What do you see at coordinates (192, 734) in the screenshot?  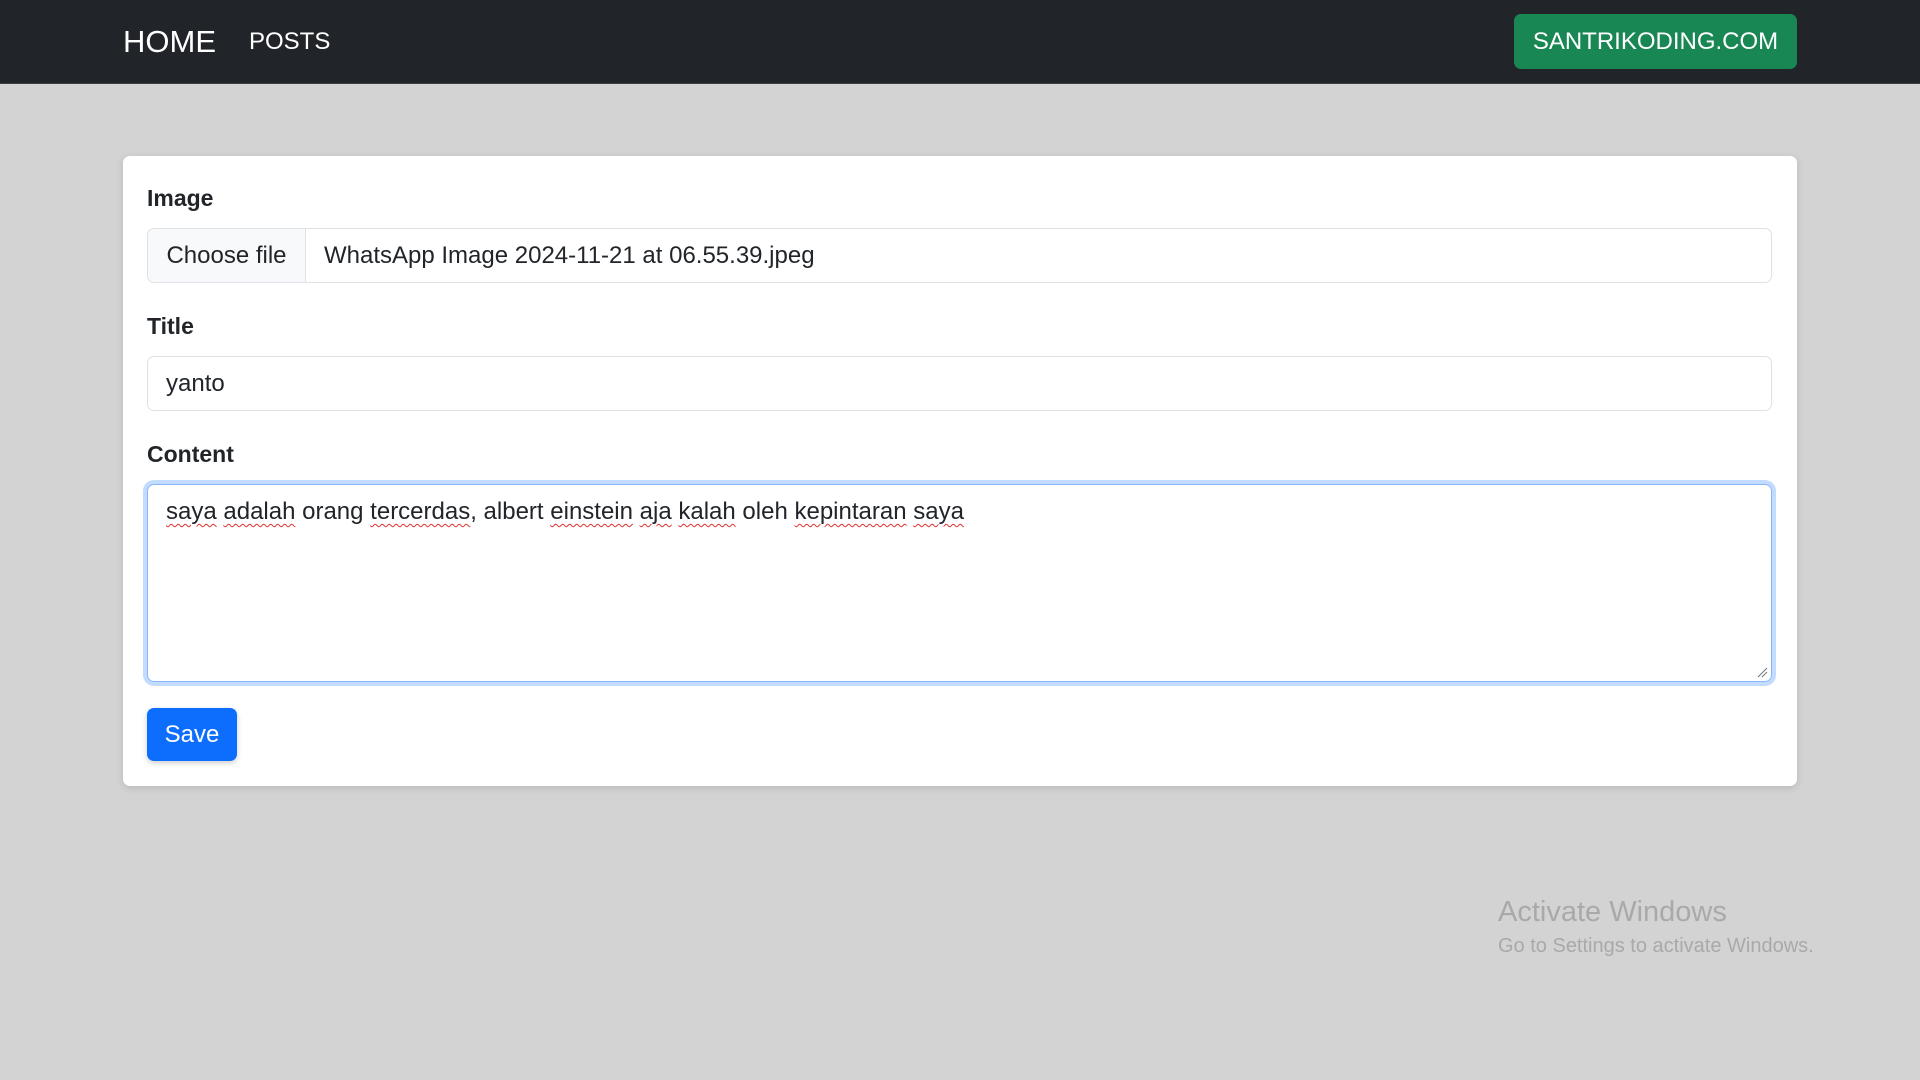 I see `save-button: Save` at bounding box center [192, 734].